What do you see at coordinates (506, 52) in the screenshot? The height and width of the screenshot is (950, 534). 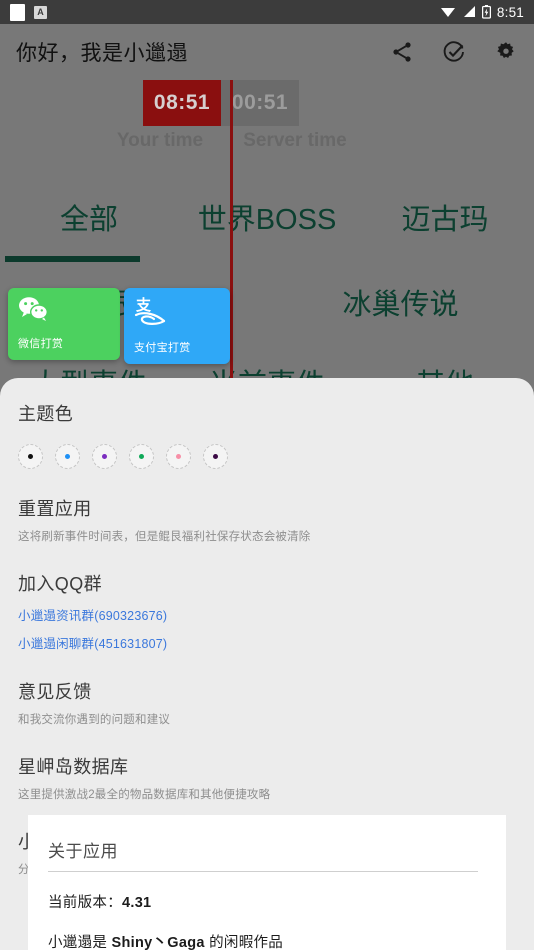 I see `gear-icon` at bounding box center [506, 52].